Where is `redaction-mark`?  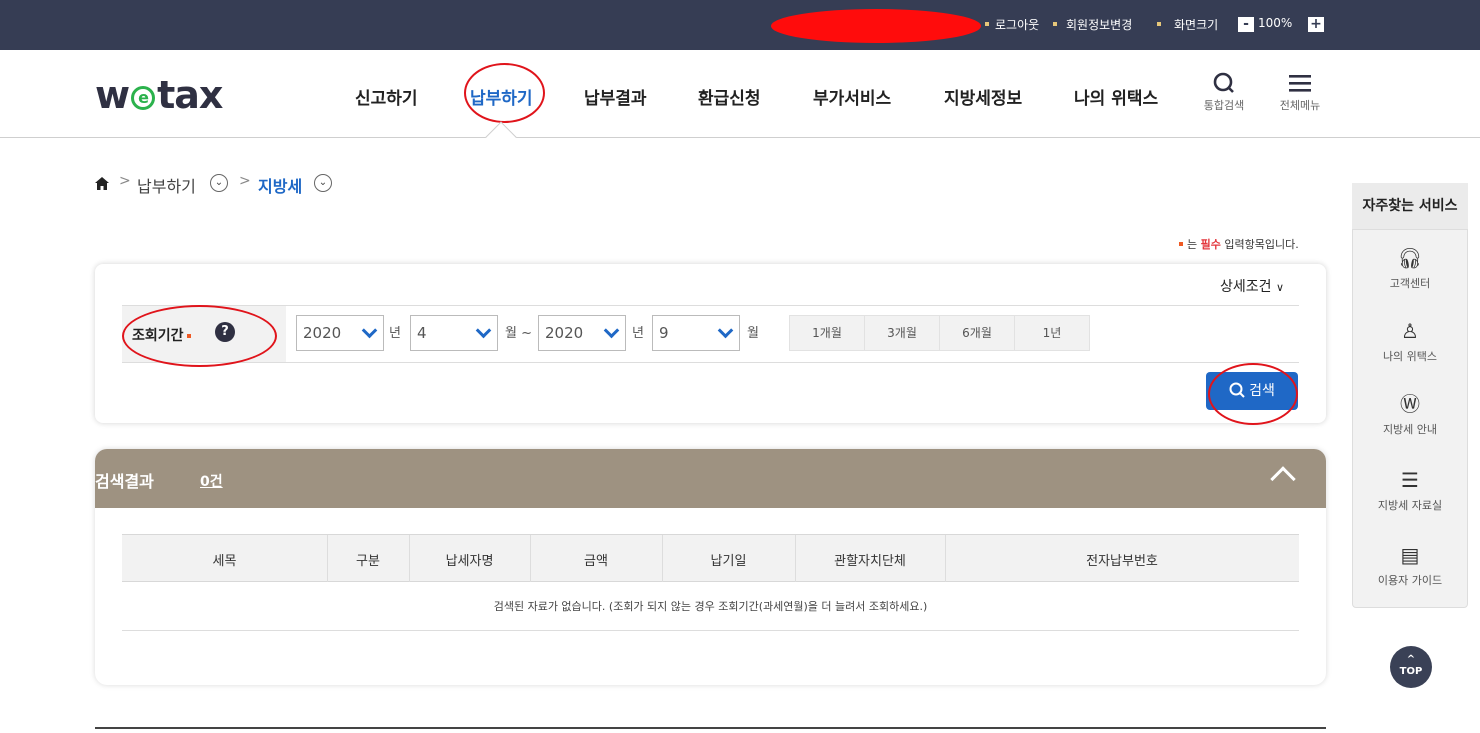 redaction-mark is located at coordinates (876, 26).